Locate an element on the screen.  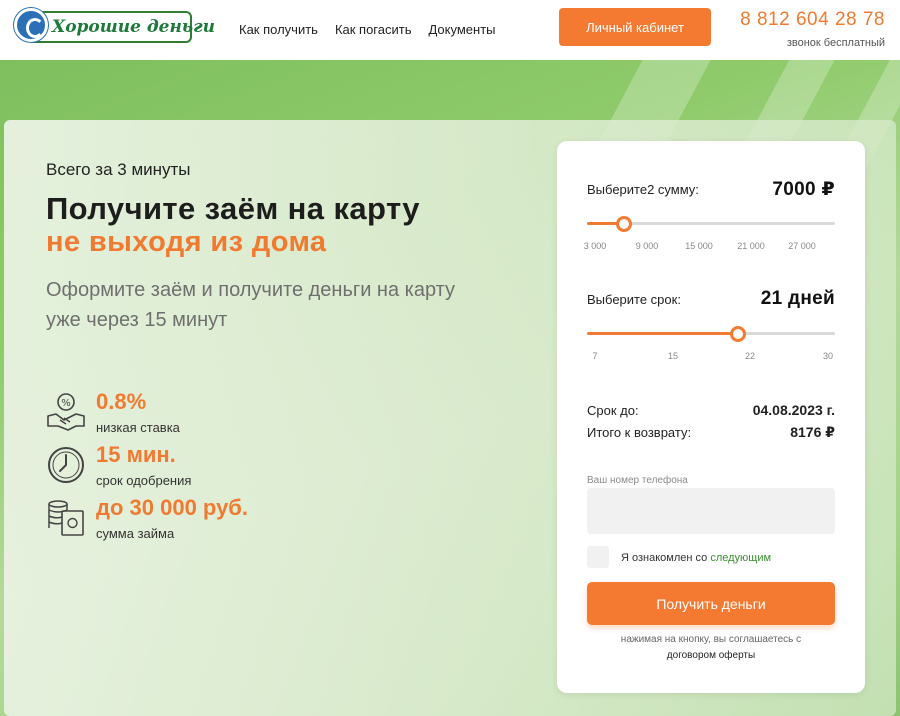
amount-slider is located at coordinates (711, 224).